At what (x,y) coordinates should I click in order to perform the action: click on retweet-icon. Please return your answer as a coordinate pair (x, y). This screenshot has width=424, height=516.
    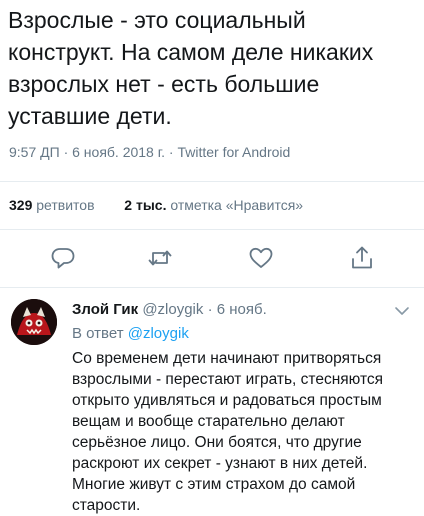
    Looking at the image, I should click on (160, 258).